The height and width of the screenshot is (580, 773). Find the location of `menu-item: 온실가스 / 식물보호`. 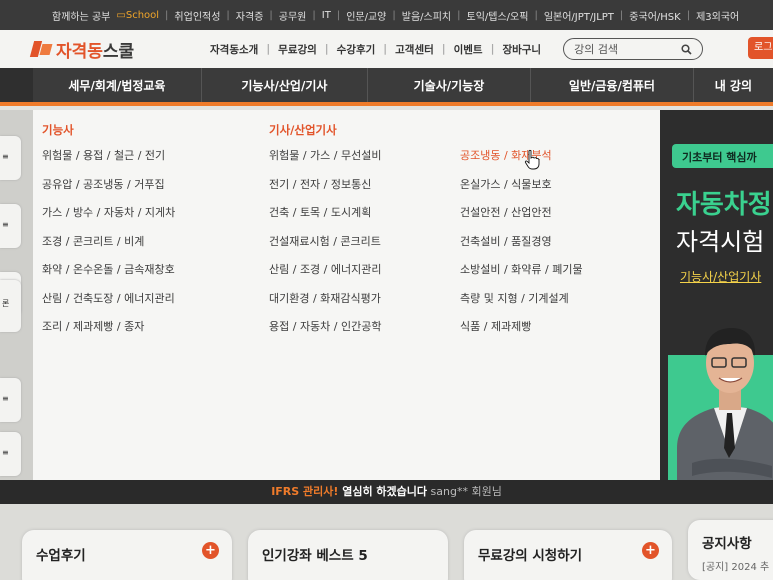

menu-item: 온실가스 / 식물보호 is located at coordinates (521, 190).